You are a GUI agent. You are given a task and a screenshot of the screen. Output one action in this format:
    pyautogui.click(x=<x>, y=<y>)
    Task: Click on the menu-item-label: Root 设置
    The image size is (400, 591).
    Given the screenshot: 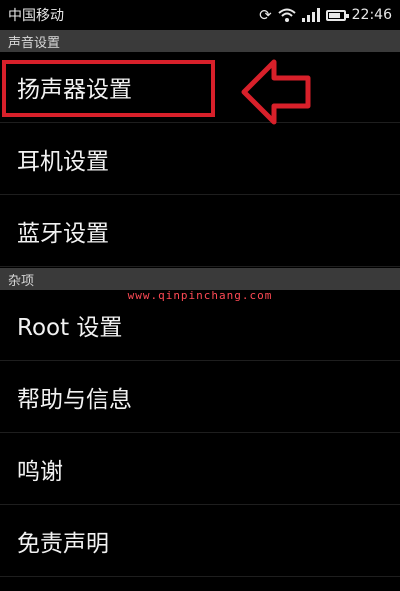 What is the action you would take?
    pyautogui.click(x=70, y=328)
    